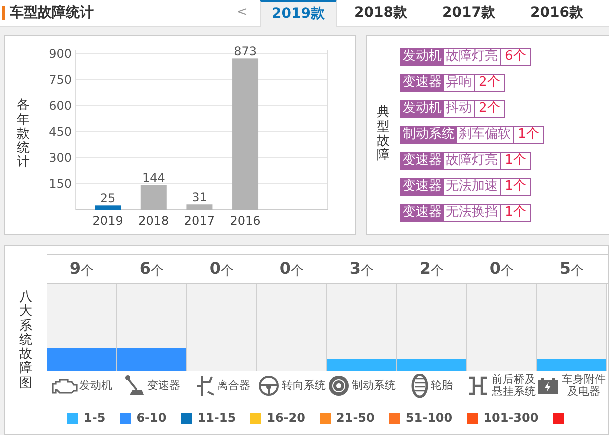 The image size is (609, 435). What do you see at coordinates (584, 386) in the screenshot?
I see `system-name: 车身附件及电器` at bounding box center [584, 386].